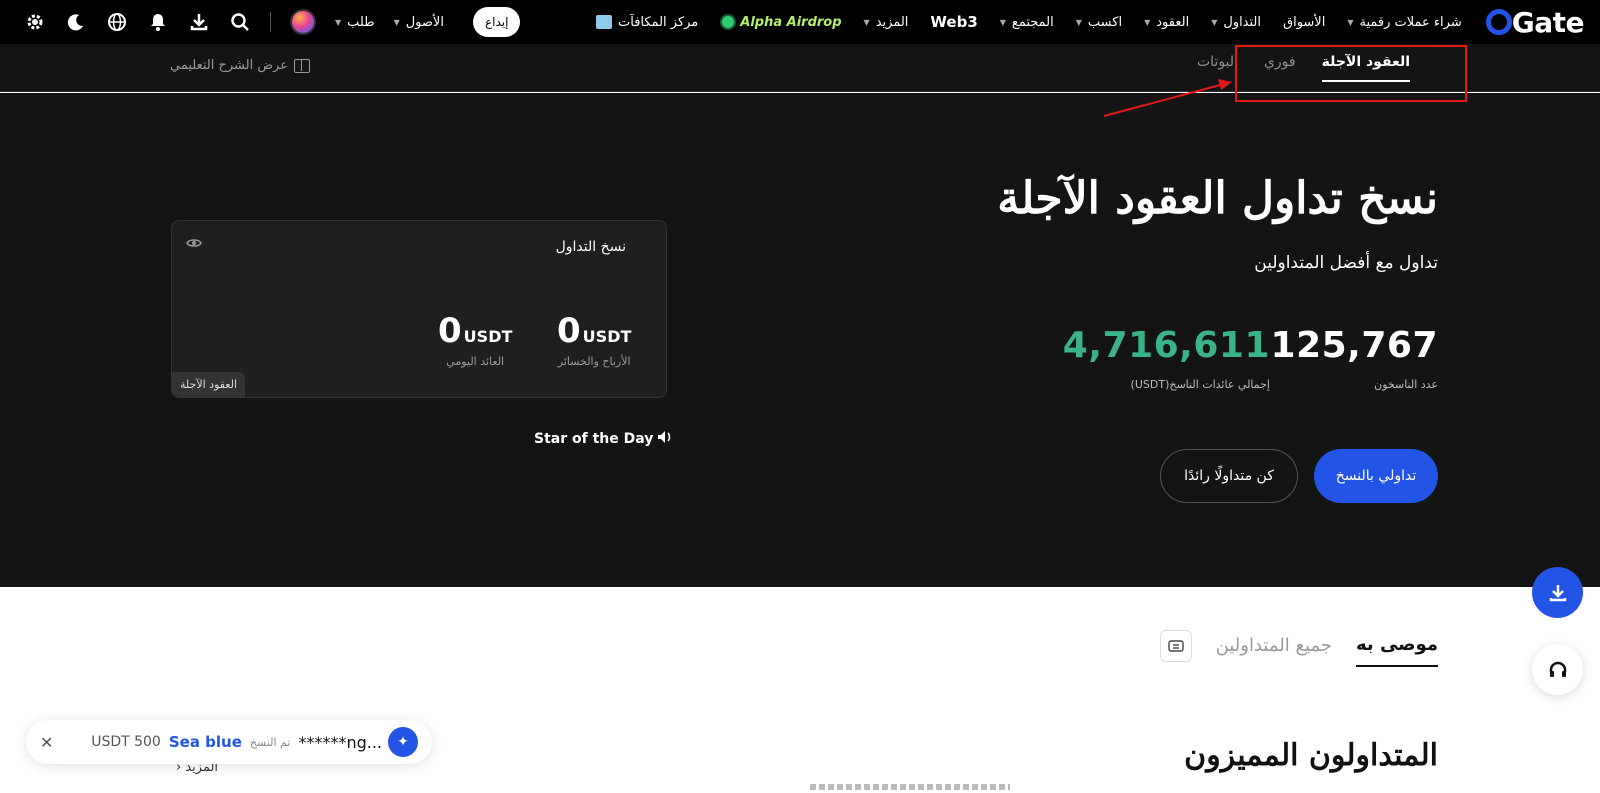  What do you see at coordinates (424, 22) in the screenshot?
I see `assets-menu-label: الأصول` at bounding box center [424, 22].